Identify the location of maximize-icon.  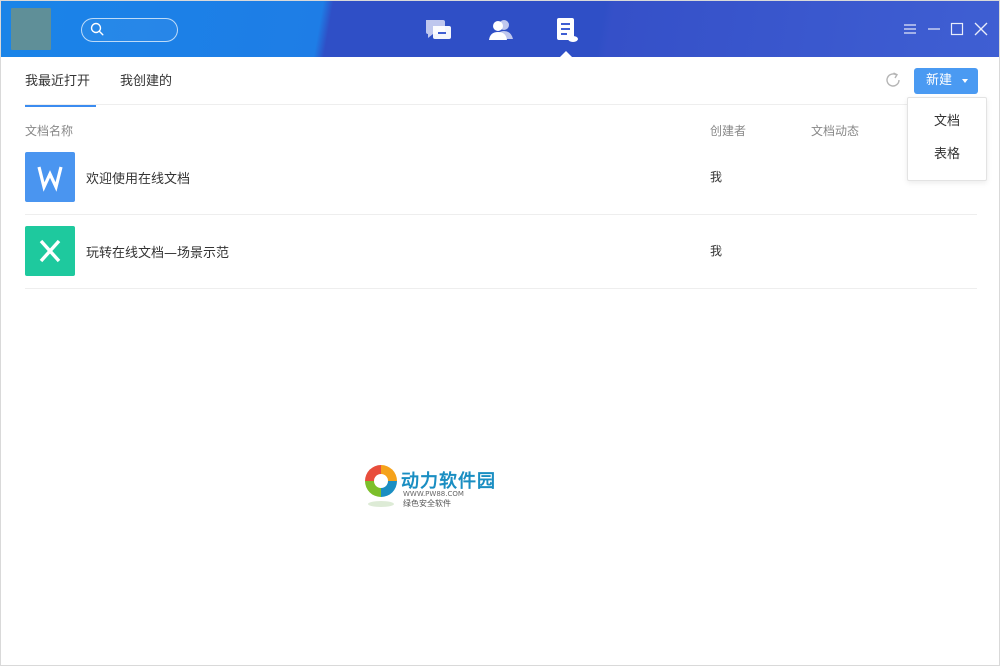
(957, 29).